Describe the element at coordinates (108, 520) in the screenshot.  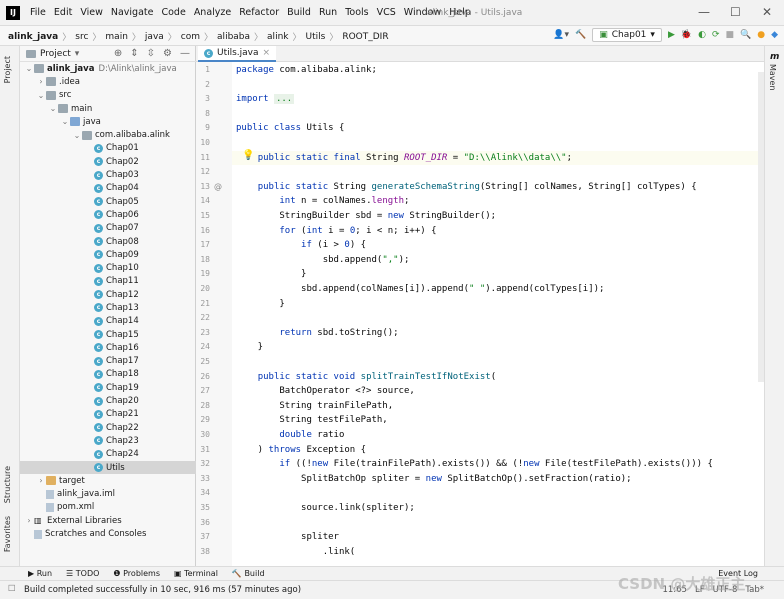
I see `tree-item: › ▥ External Libraries` at that location.